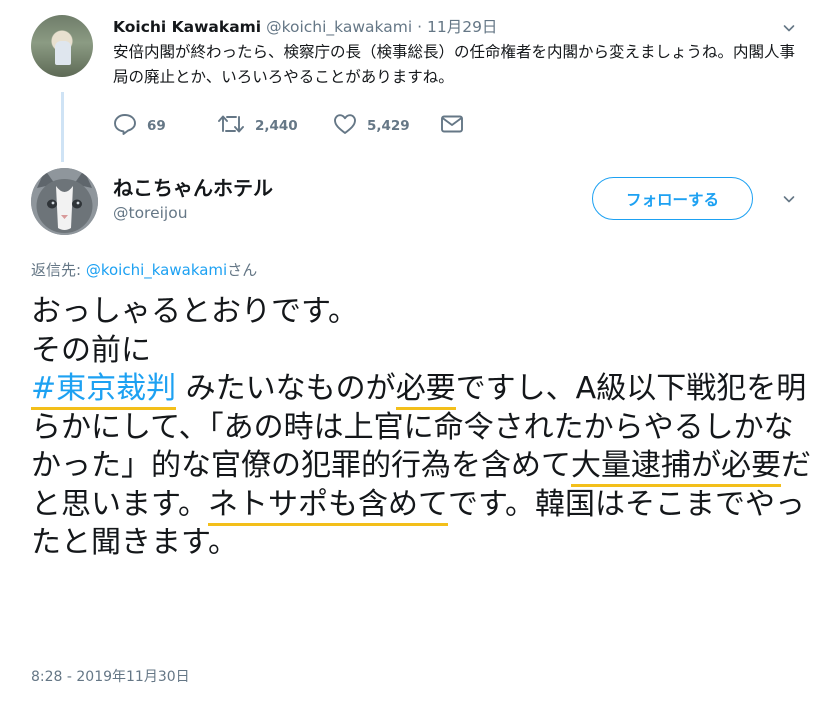  I want to click on like-count: 5,429, so click(388, 126).